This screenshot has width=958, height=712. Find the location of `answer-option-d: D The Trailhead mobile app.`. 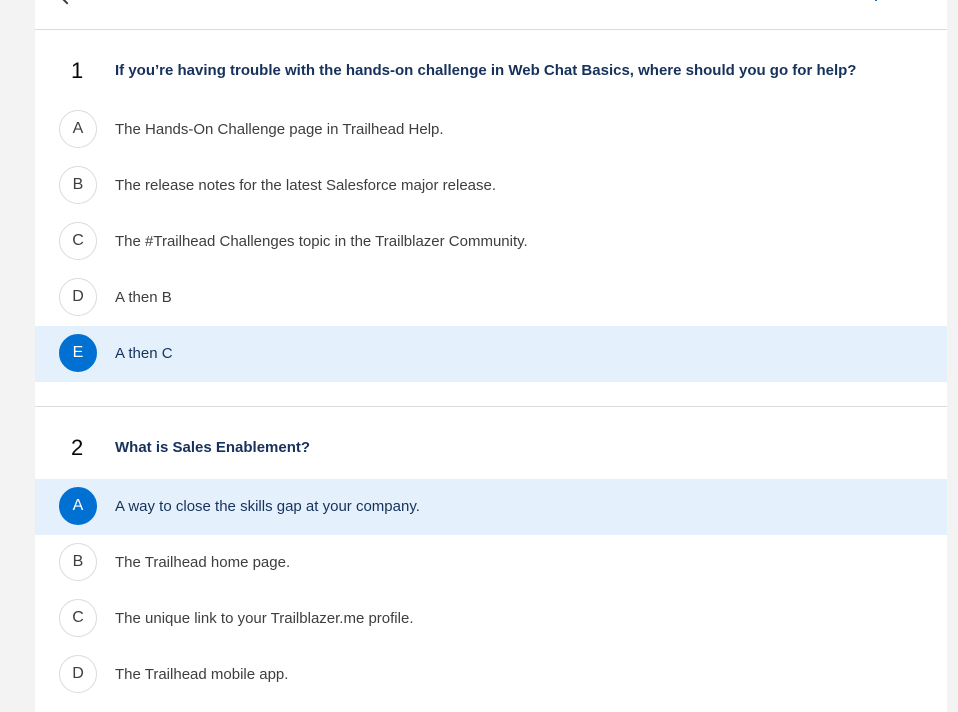

answer-option-d: D The Trailhead mobile app. is located at coordinates (491, 675).